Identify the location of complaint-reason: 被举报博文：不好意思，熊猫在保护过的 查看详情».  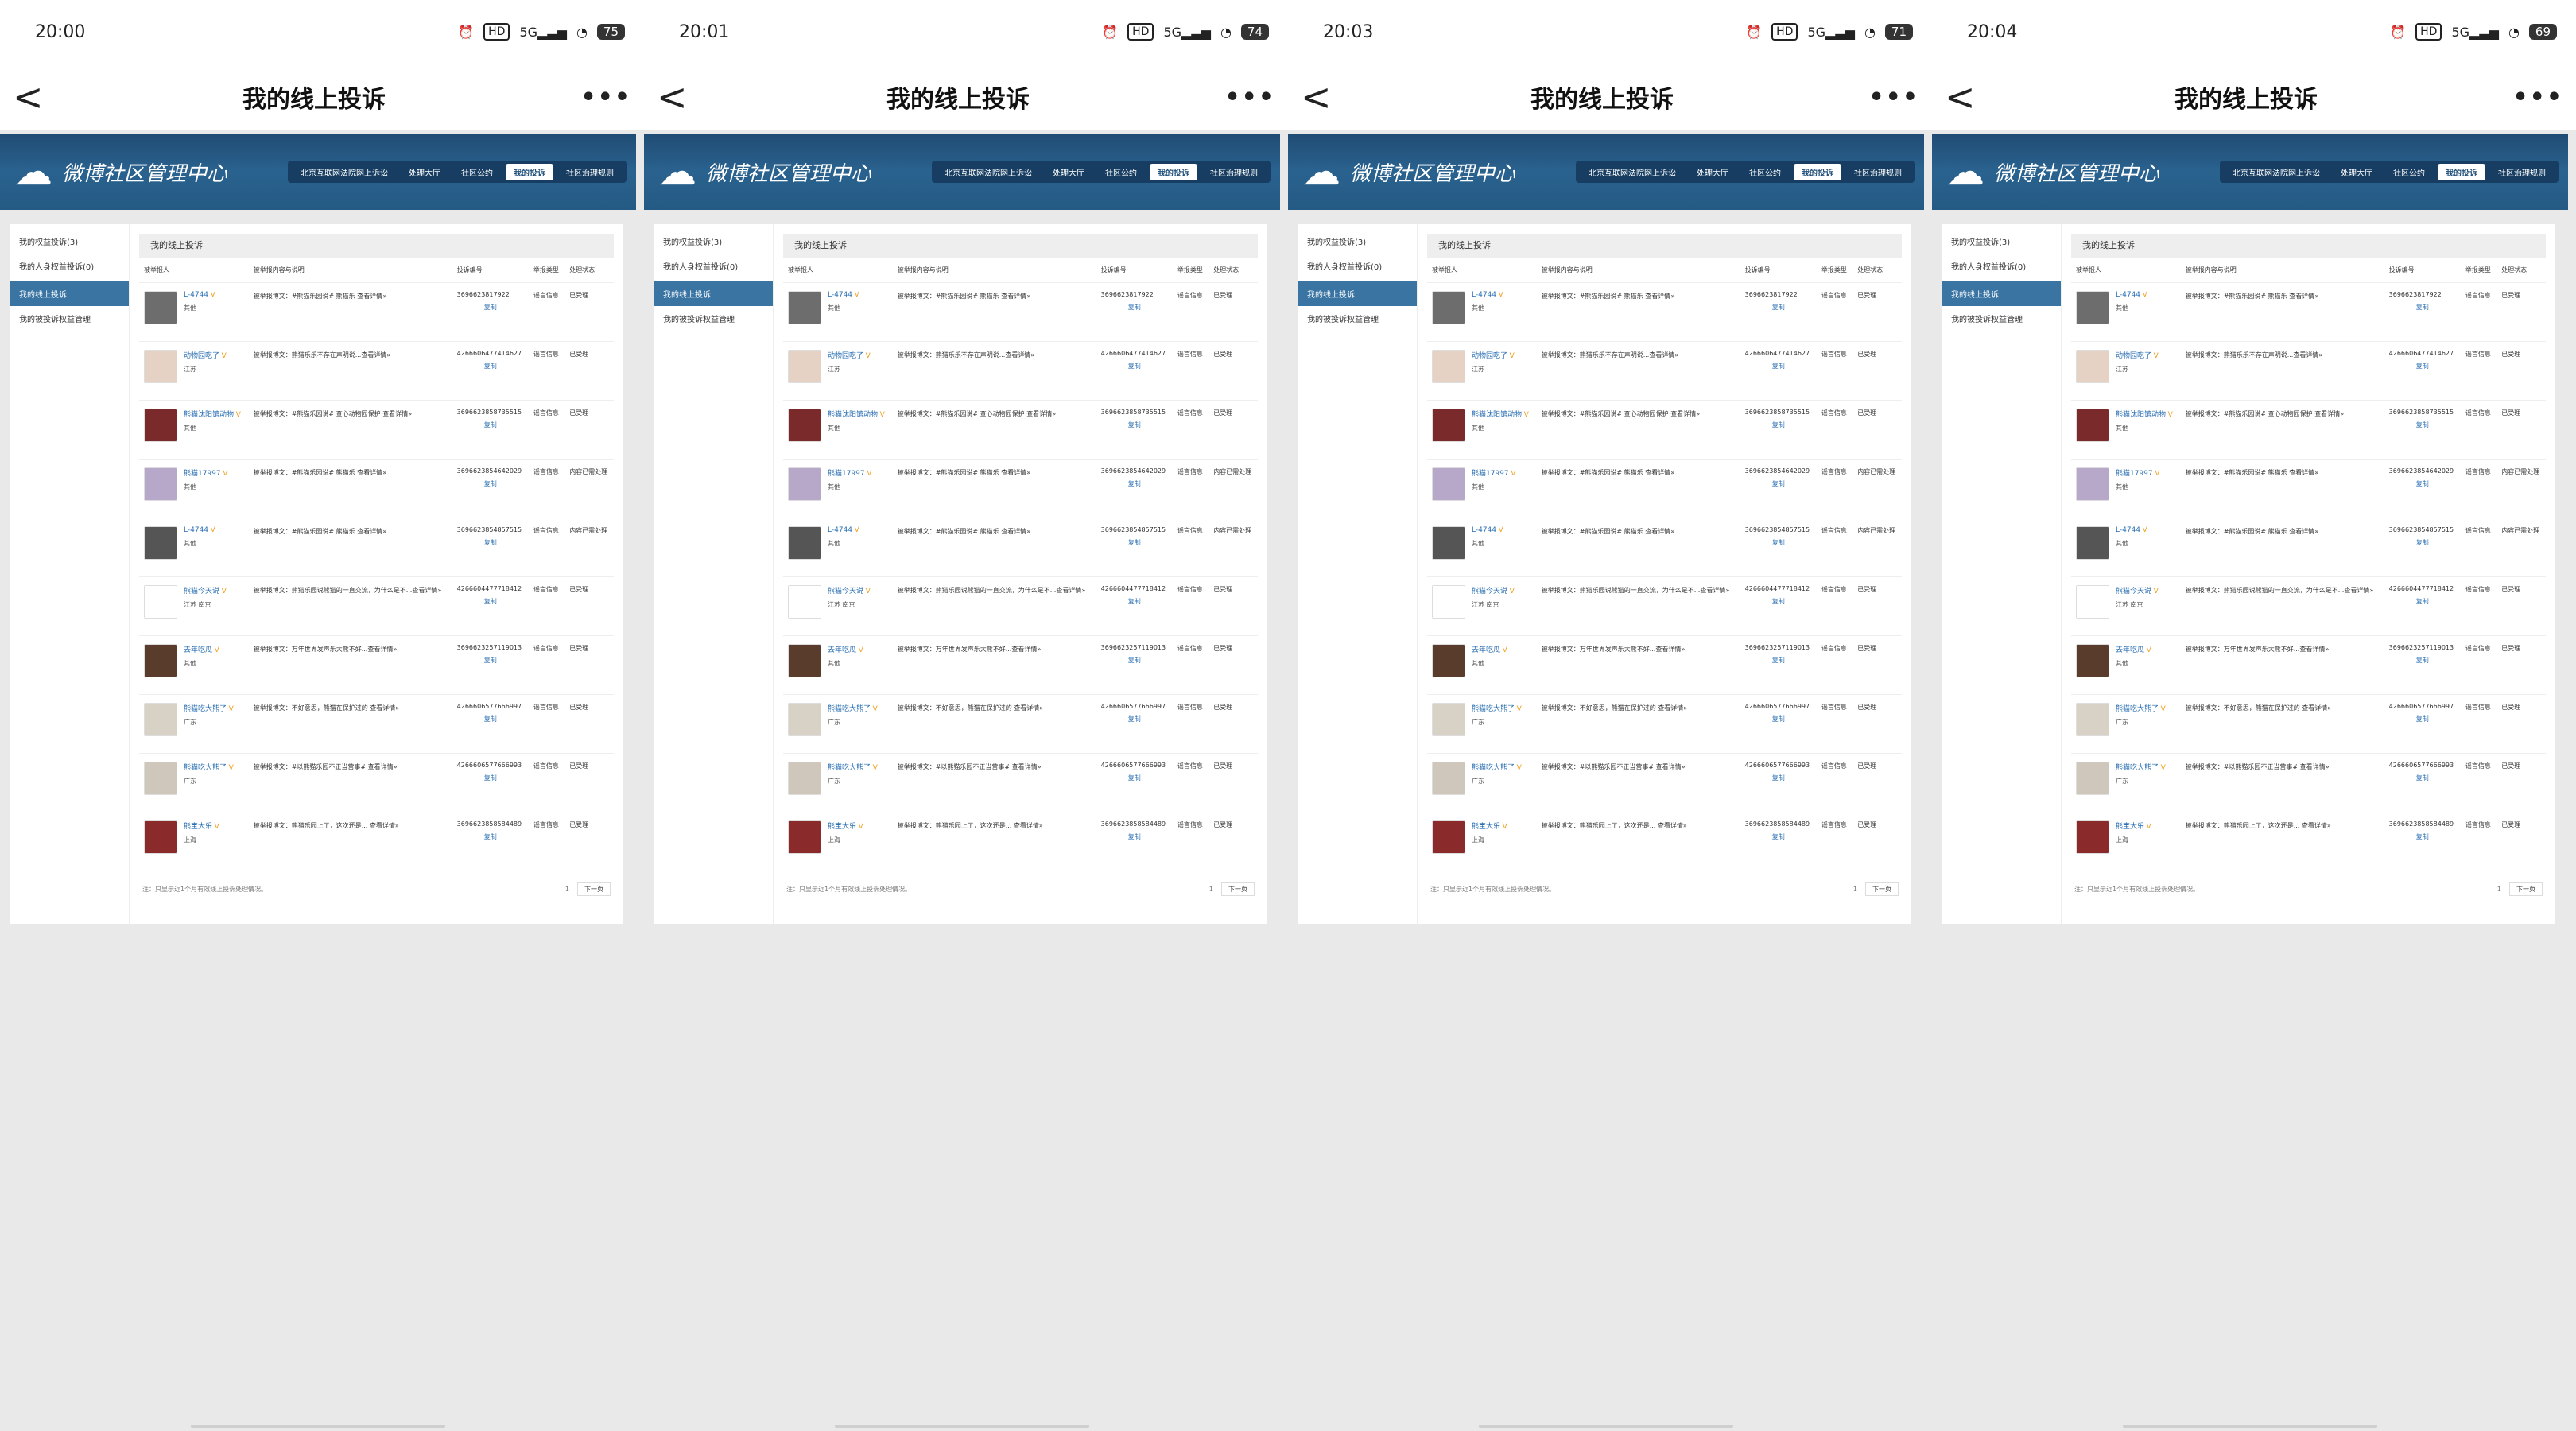
(994, 724).